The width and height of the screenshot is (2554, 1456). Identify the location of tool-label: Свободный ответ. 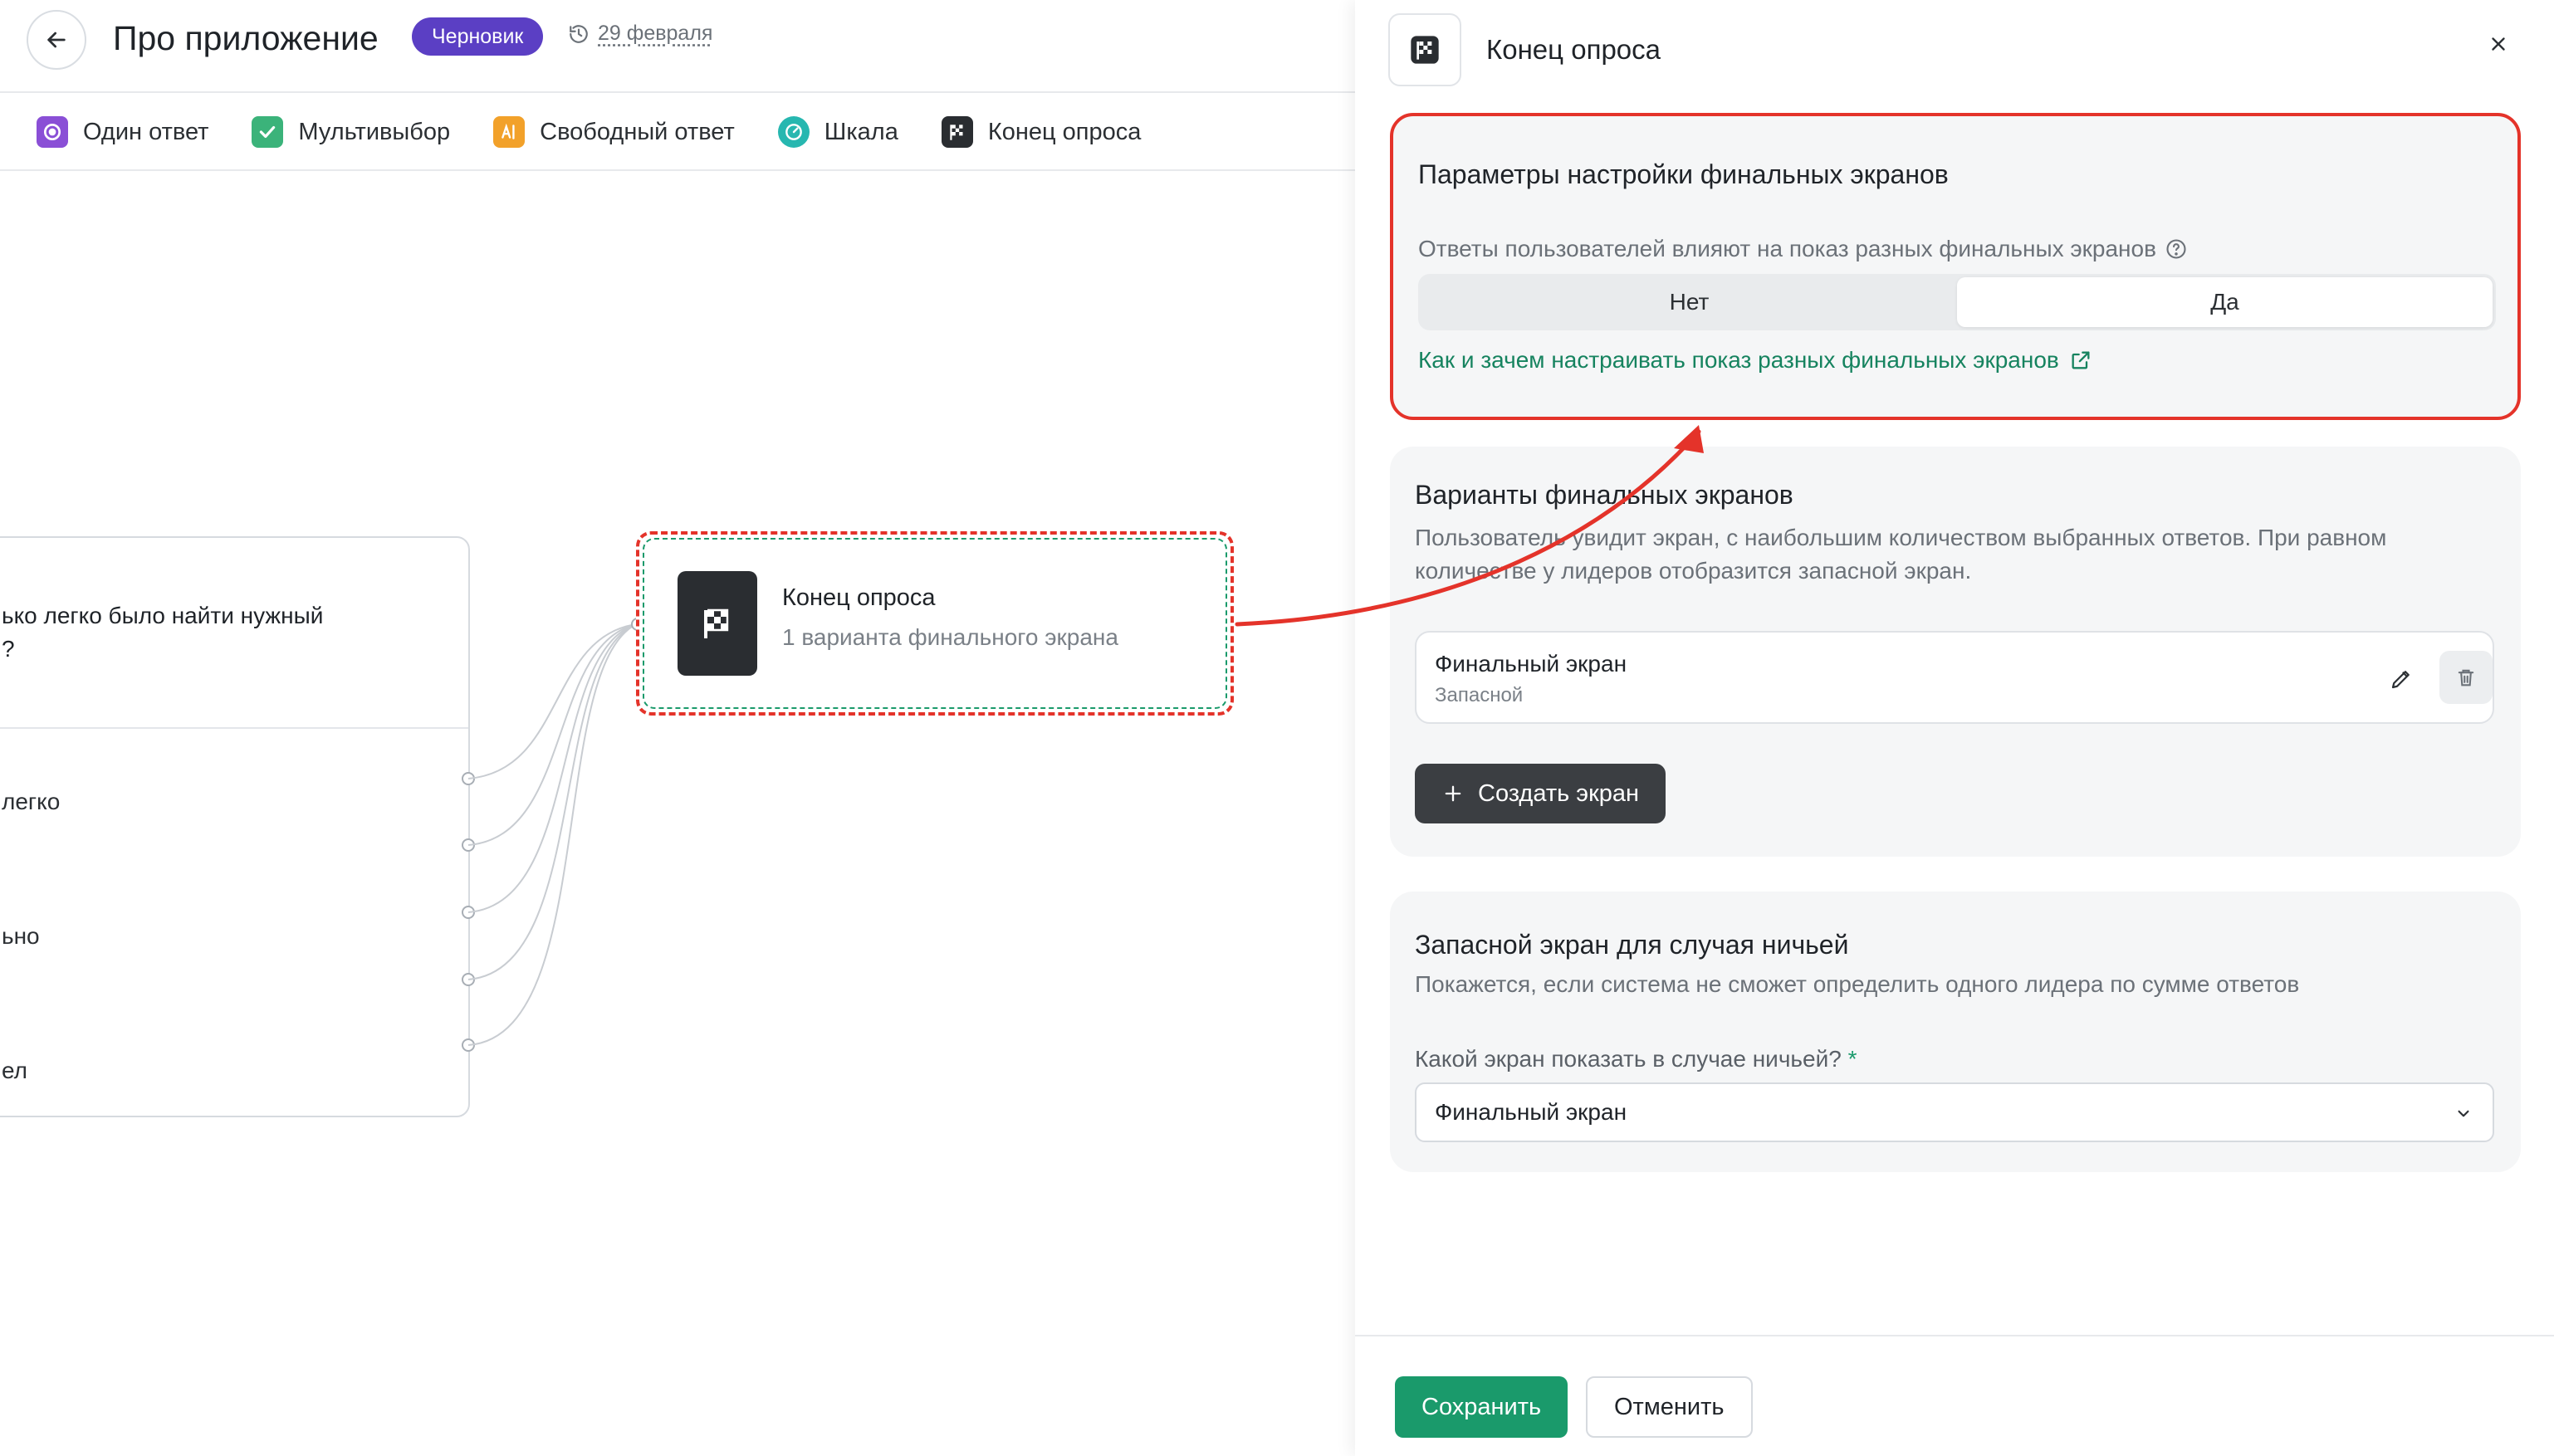
(637, 131).